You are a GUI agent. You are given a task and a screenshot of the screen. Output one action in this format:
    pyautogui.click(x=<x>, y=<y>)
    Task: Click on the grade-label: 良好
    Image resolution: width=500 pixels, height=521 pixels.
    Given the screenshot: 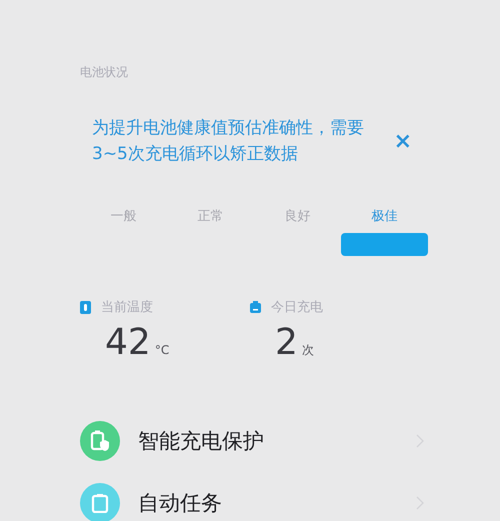 What is the action you would take?
    pyautogui.click(x=297, y=216)
    